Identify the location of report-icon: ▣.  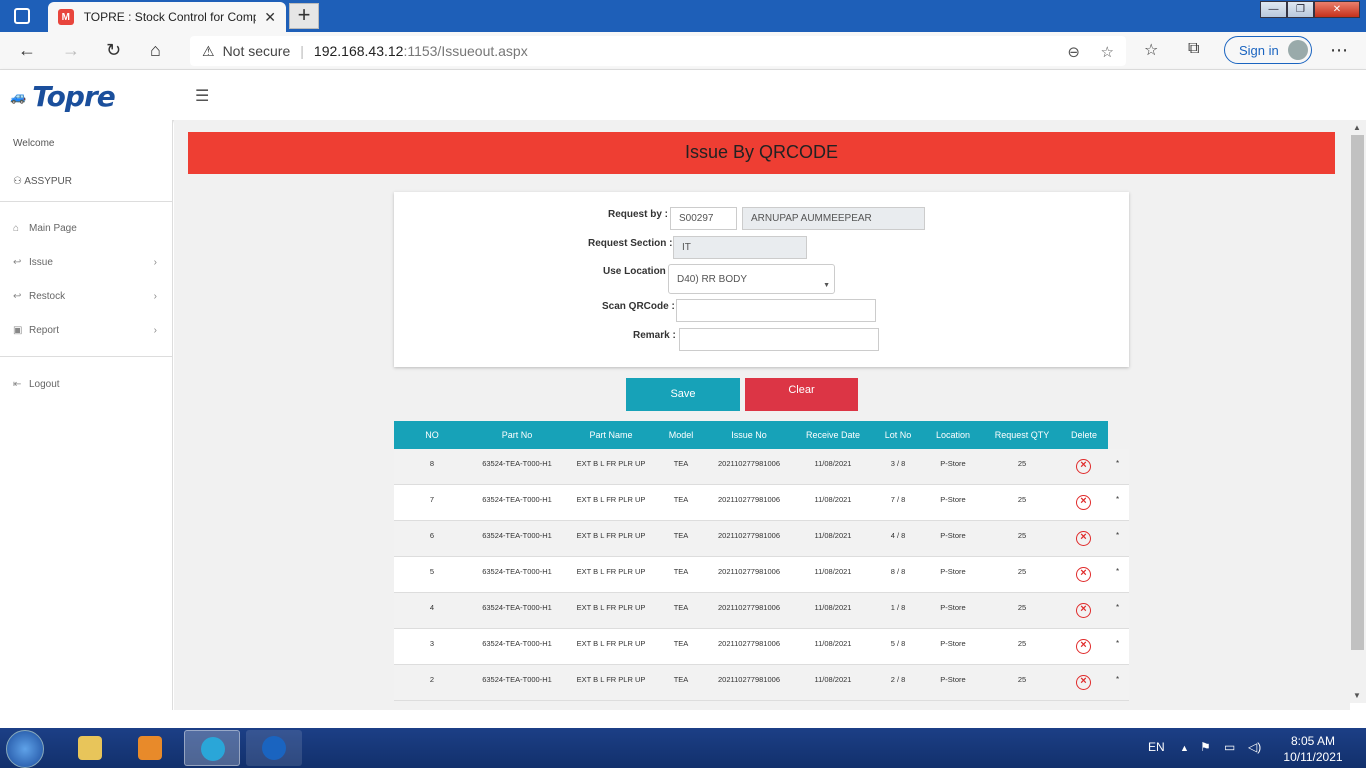
(18, 330).